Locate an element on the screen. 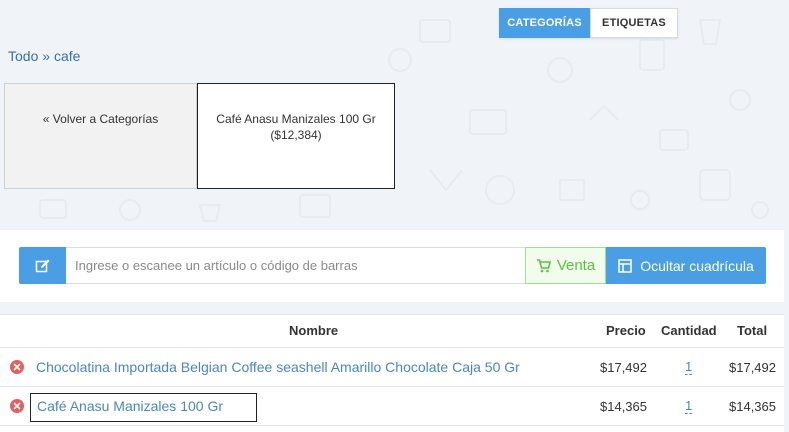 The height and width of the screenshot is (432, 789). view-toggle: CATEGORÍAS ETIQUETAS is located at coordinates (588, 23).